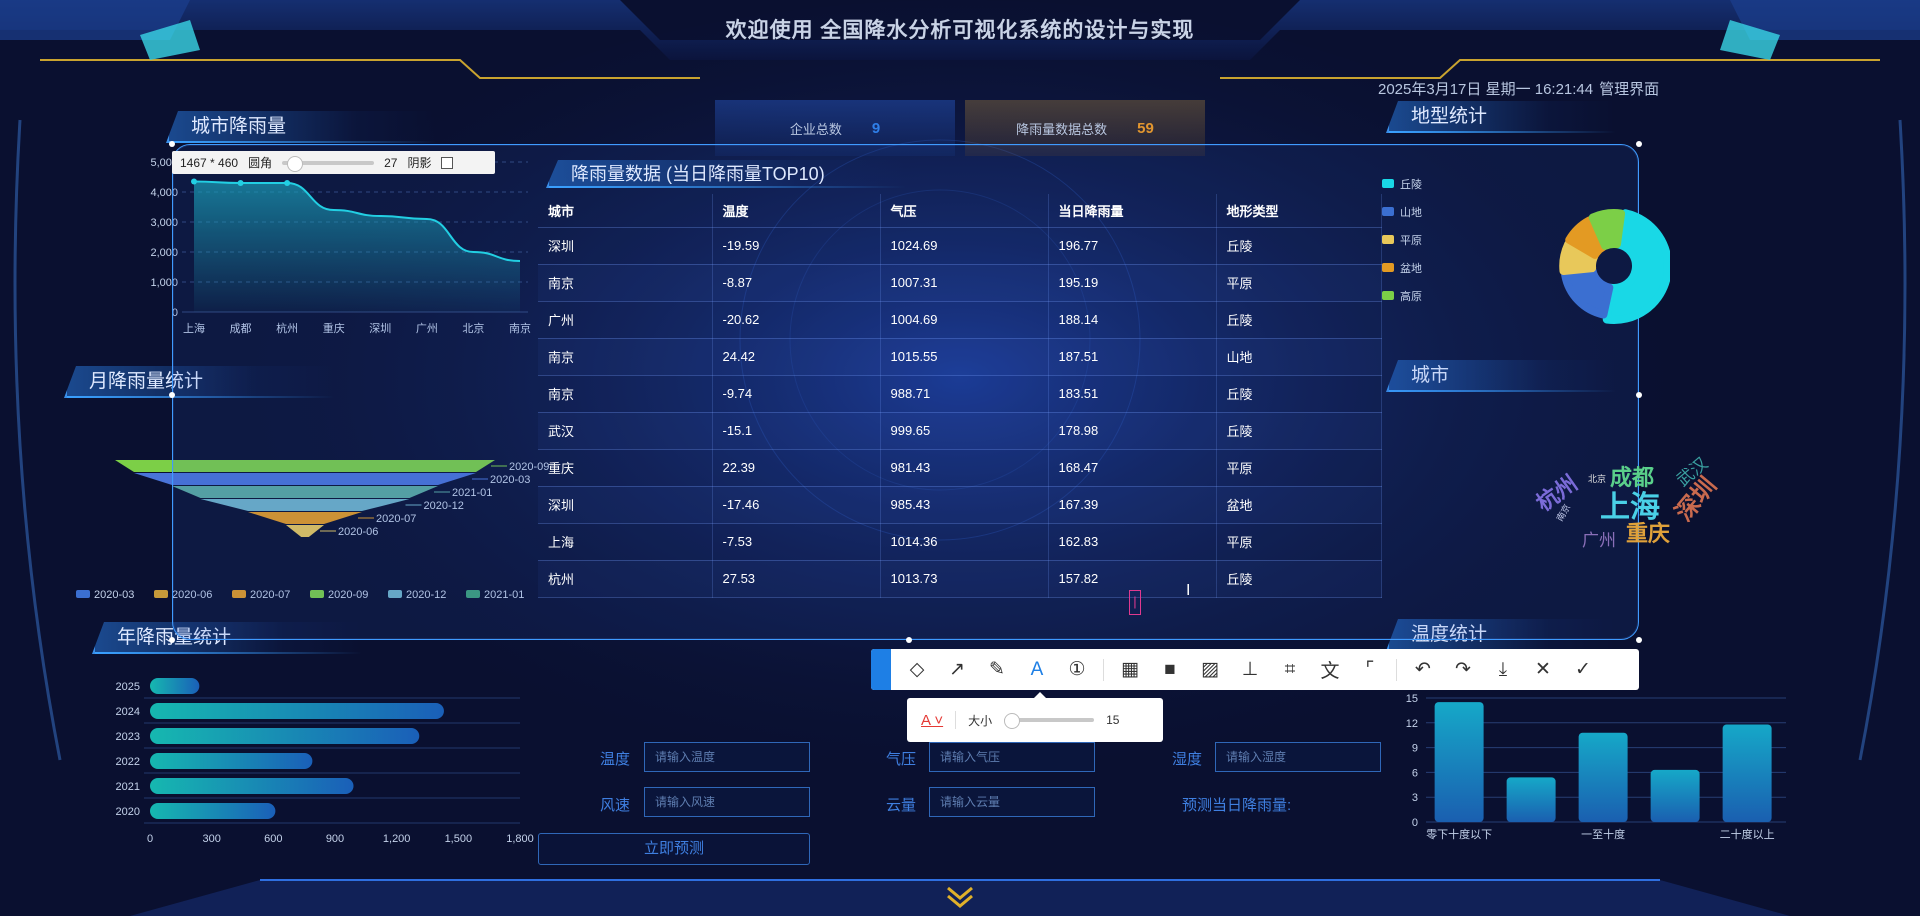  What do you see at coordinates (960, 357) in the screenshot?
I see `table-row: 南京 24.42 1015.55 187.51 山地` at bounding box center [960, 357].